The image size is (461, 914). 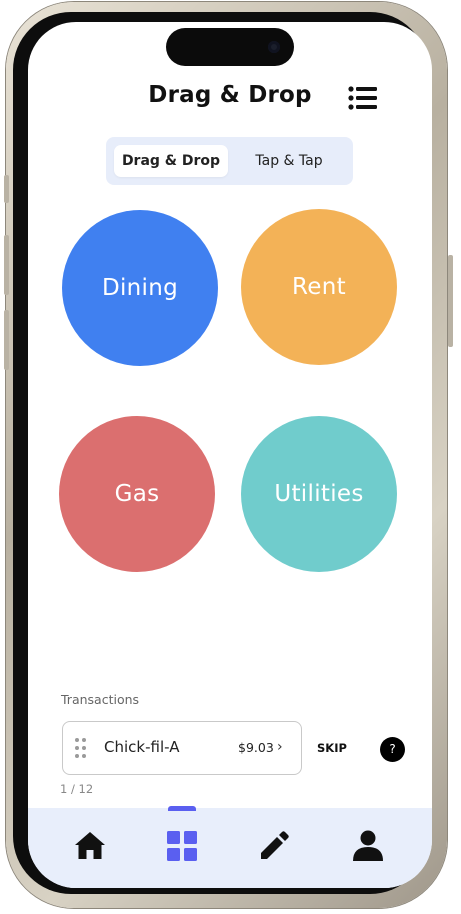 I want to click on pencil-icon, so click(x=273, y=845).